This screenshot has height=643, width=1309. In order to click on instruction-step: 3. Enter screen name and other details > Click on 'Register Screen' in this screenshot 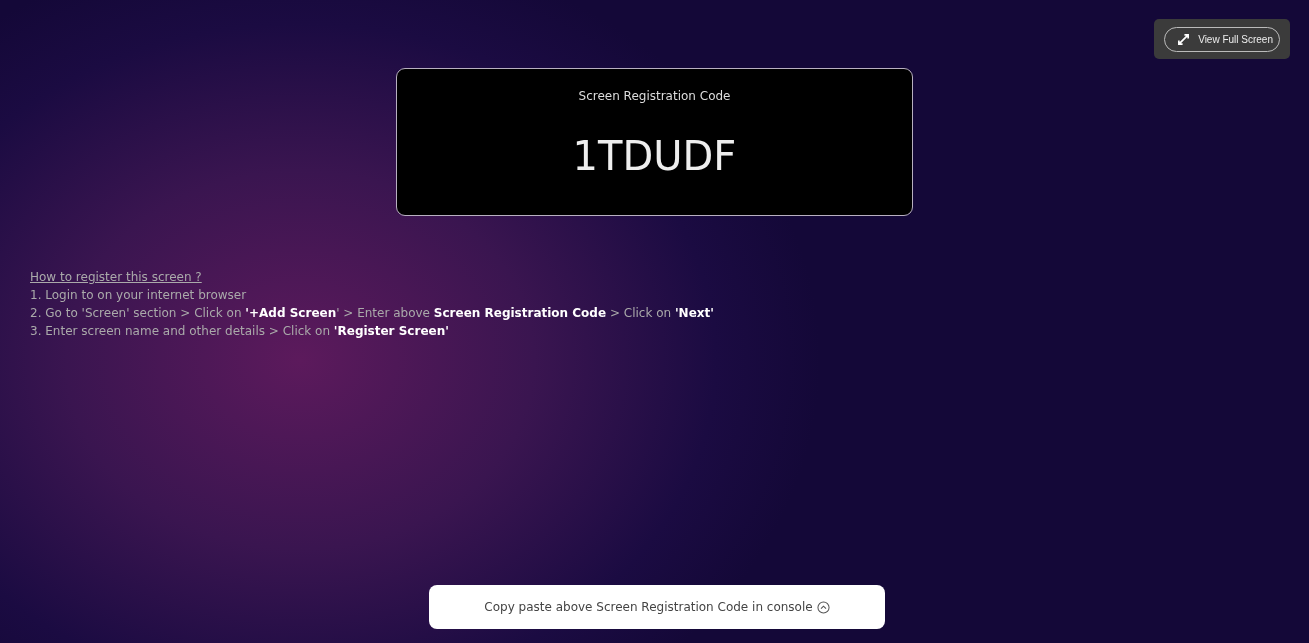, I will do `click(239, 331)`.